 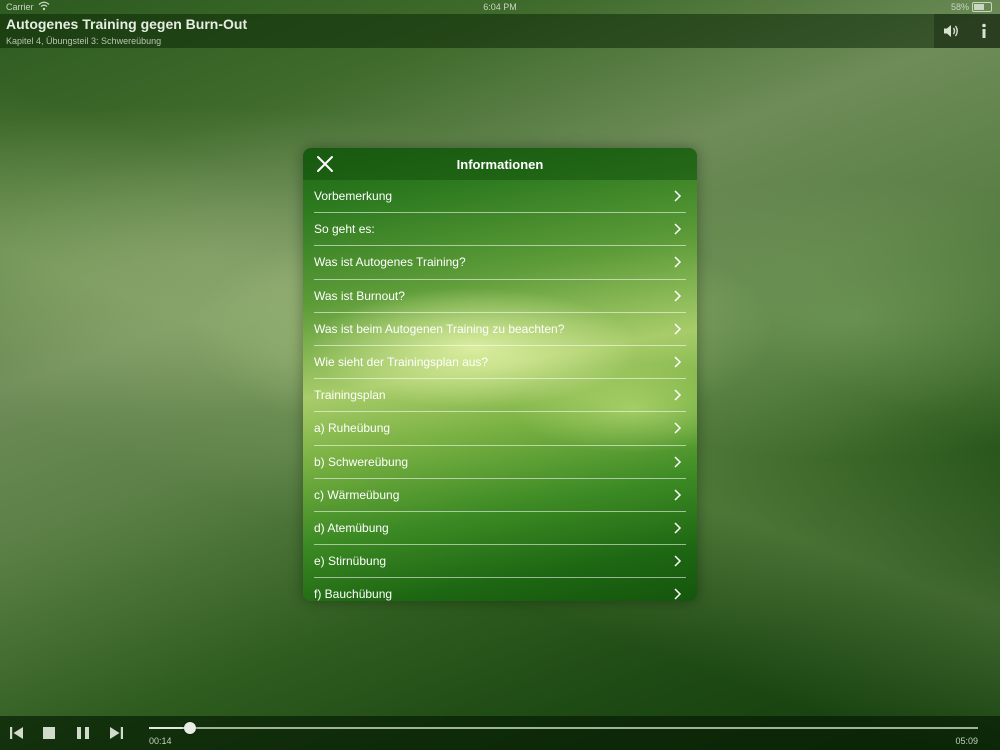 I want to click on dialog-header: Informationen, so click(x=500, y=164).